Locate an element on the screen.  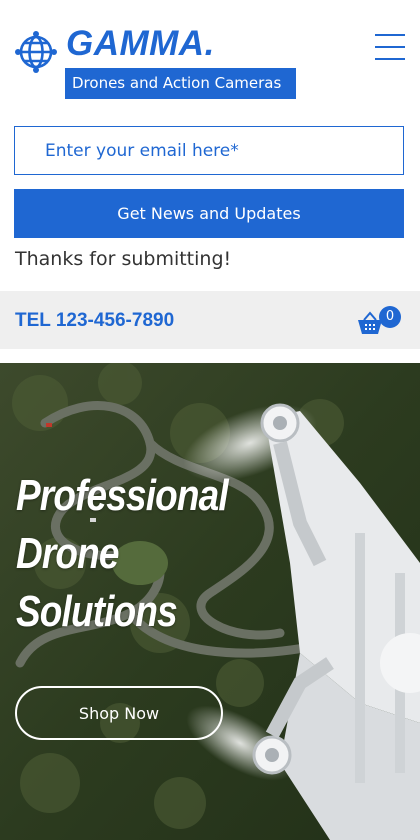
cart-count-badge: 0 is located at coordinates (390, 317).